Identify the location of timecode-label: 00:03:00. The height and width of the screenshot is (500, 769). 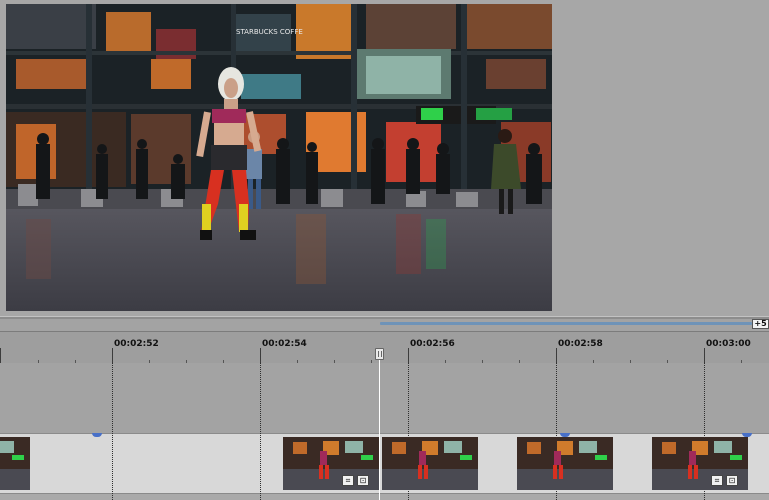
(728, 344).